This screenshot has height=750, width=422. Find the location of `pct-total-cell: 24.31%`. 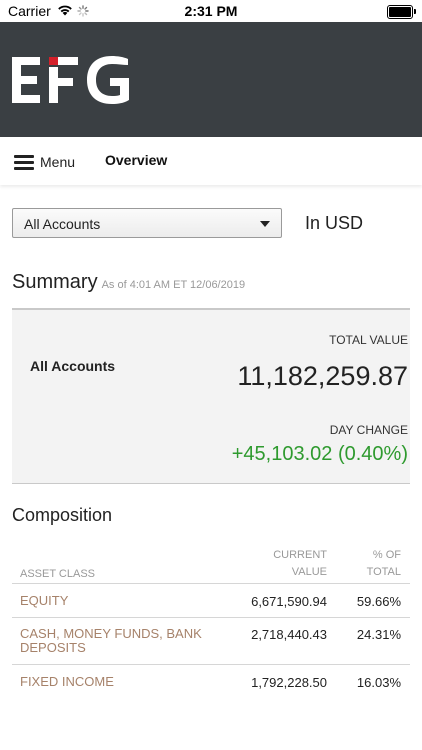

pct-total-cell: 24.31% is located at coordinates (378, 634).